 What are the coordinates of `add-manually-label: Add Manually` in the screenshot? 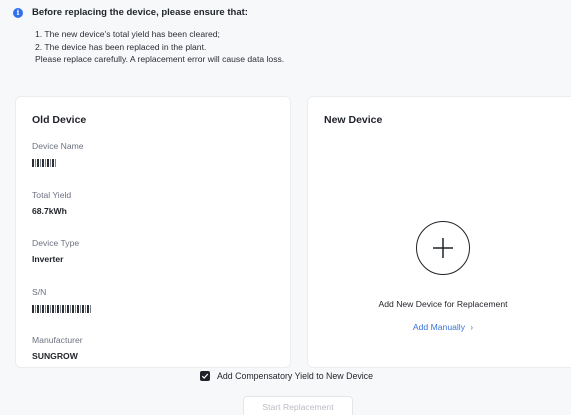 It's located at (438, 327).